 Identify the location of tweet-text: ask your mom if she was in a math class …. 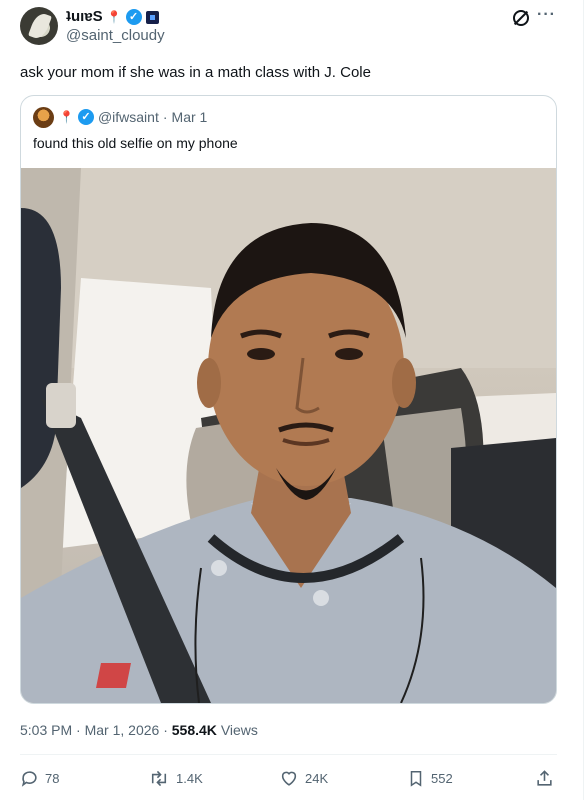
(195, 72).